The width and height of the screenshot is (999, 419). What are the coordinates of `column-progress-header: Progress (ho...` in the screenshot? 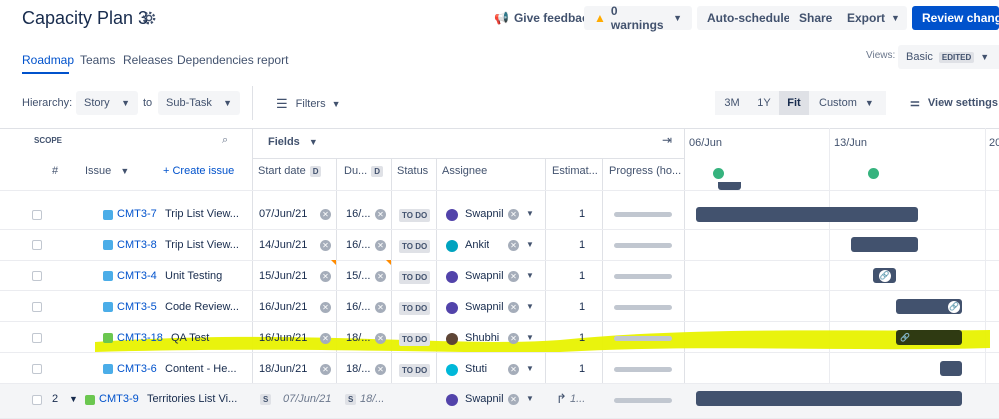 It's located at (645, 171).